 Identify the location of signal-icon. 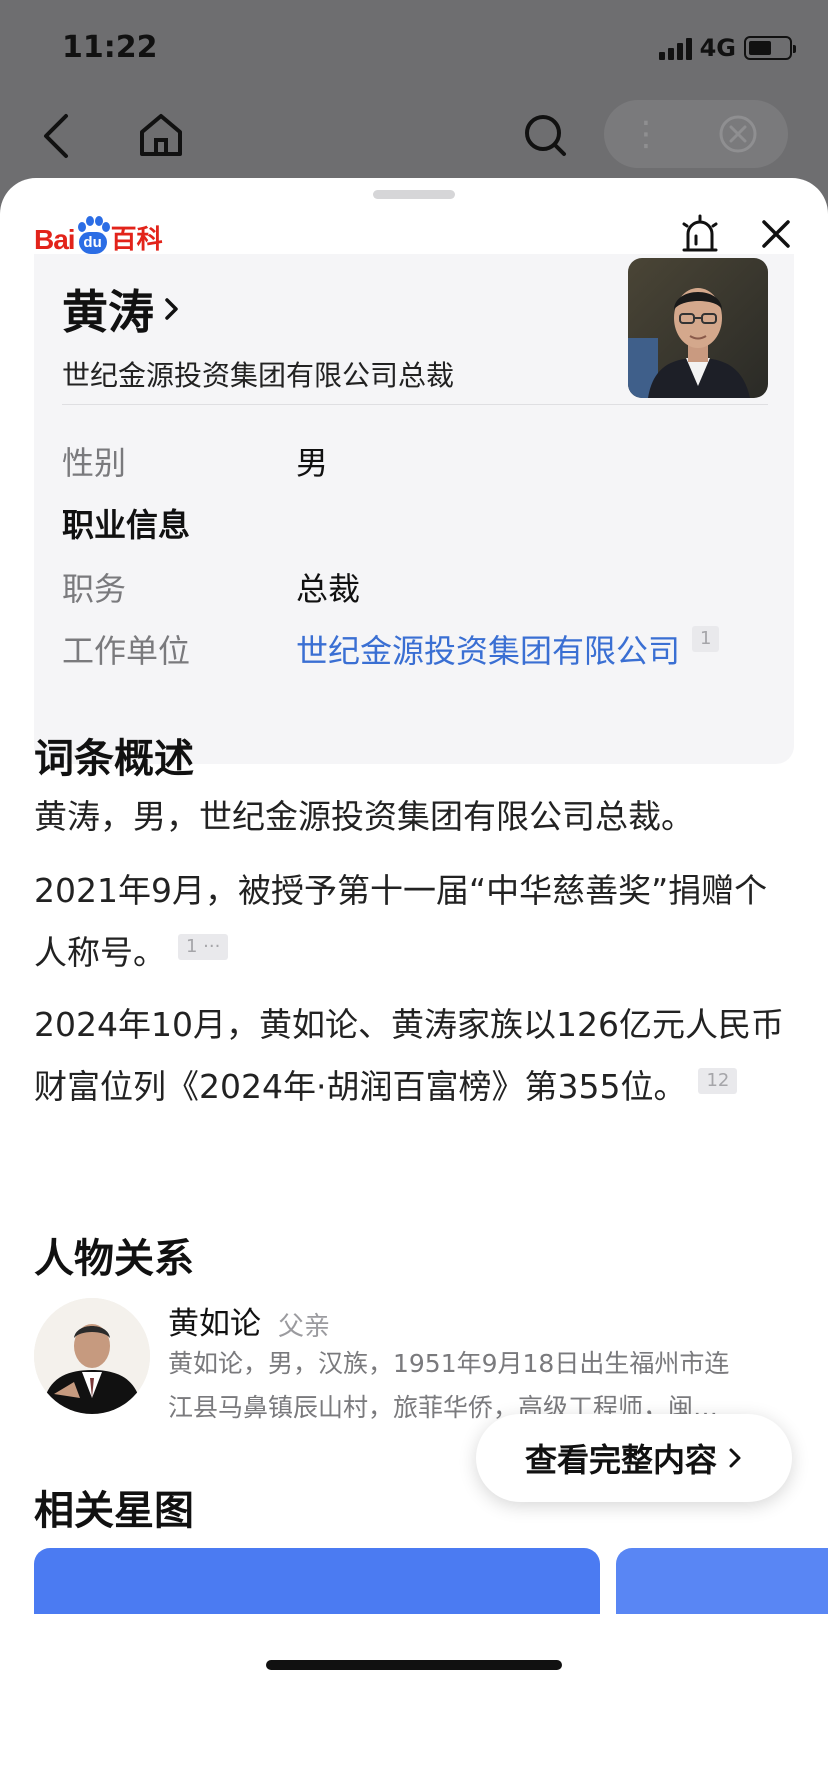
(675, 48).